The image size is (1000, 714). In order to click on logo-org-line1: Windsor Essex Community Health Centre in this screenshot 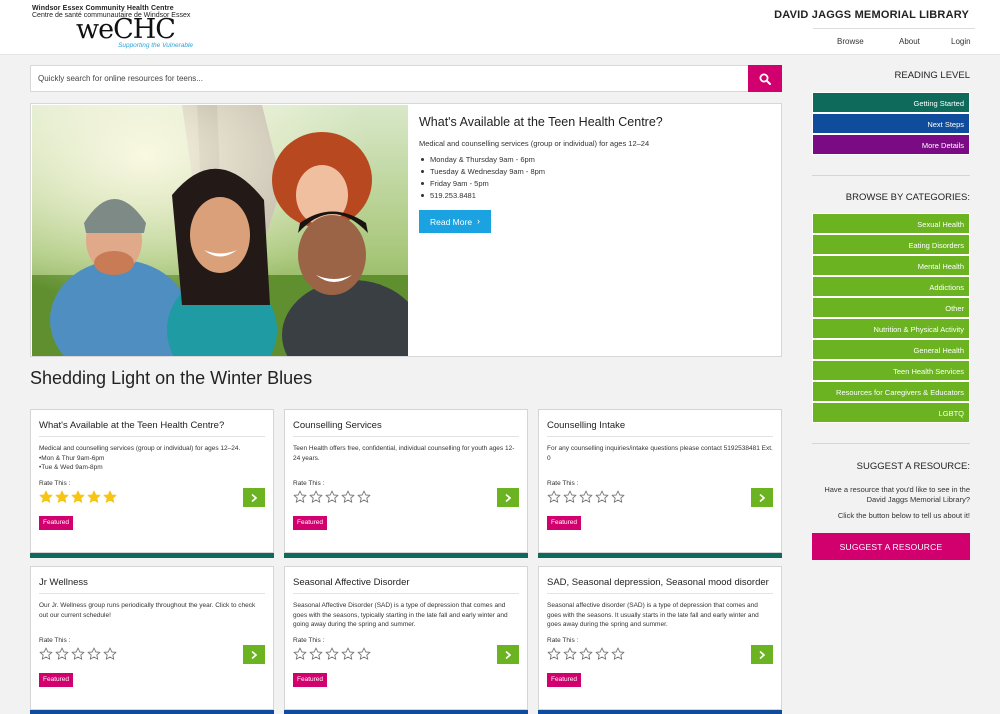, I will do `click(103, 8)`.